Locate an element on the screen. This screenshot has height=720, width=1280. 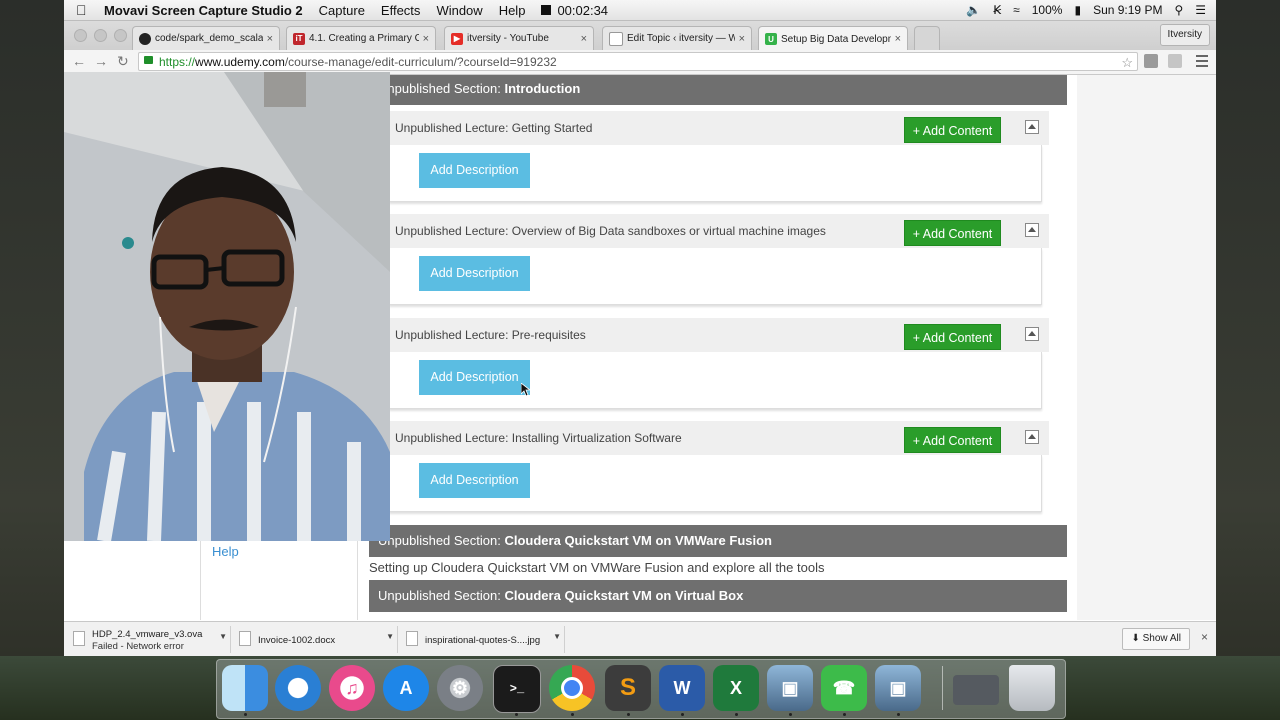
bookmark-star-icon: ☆ is located at coordinates (1127, 62).